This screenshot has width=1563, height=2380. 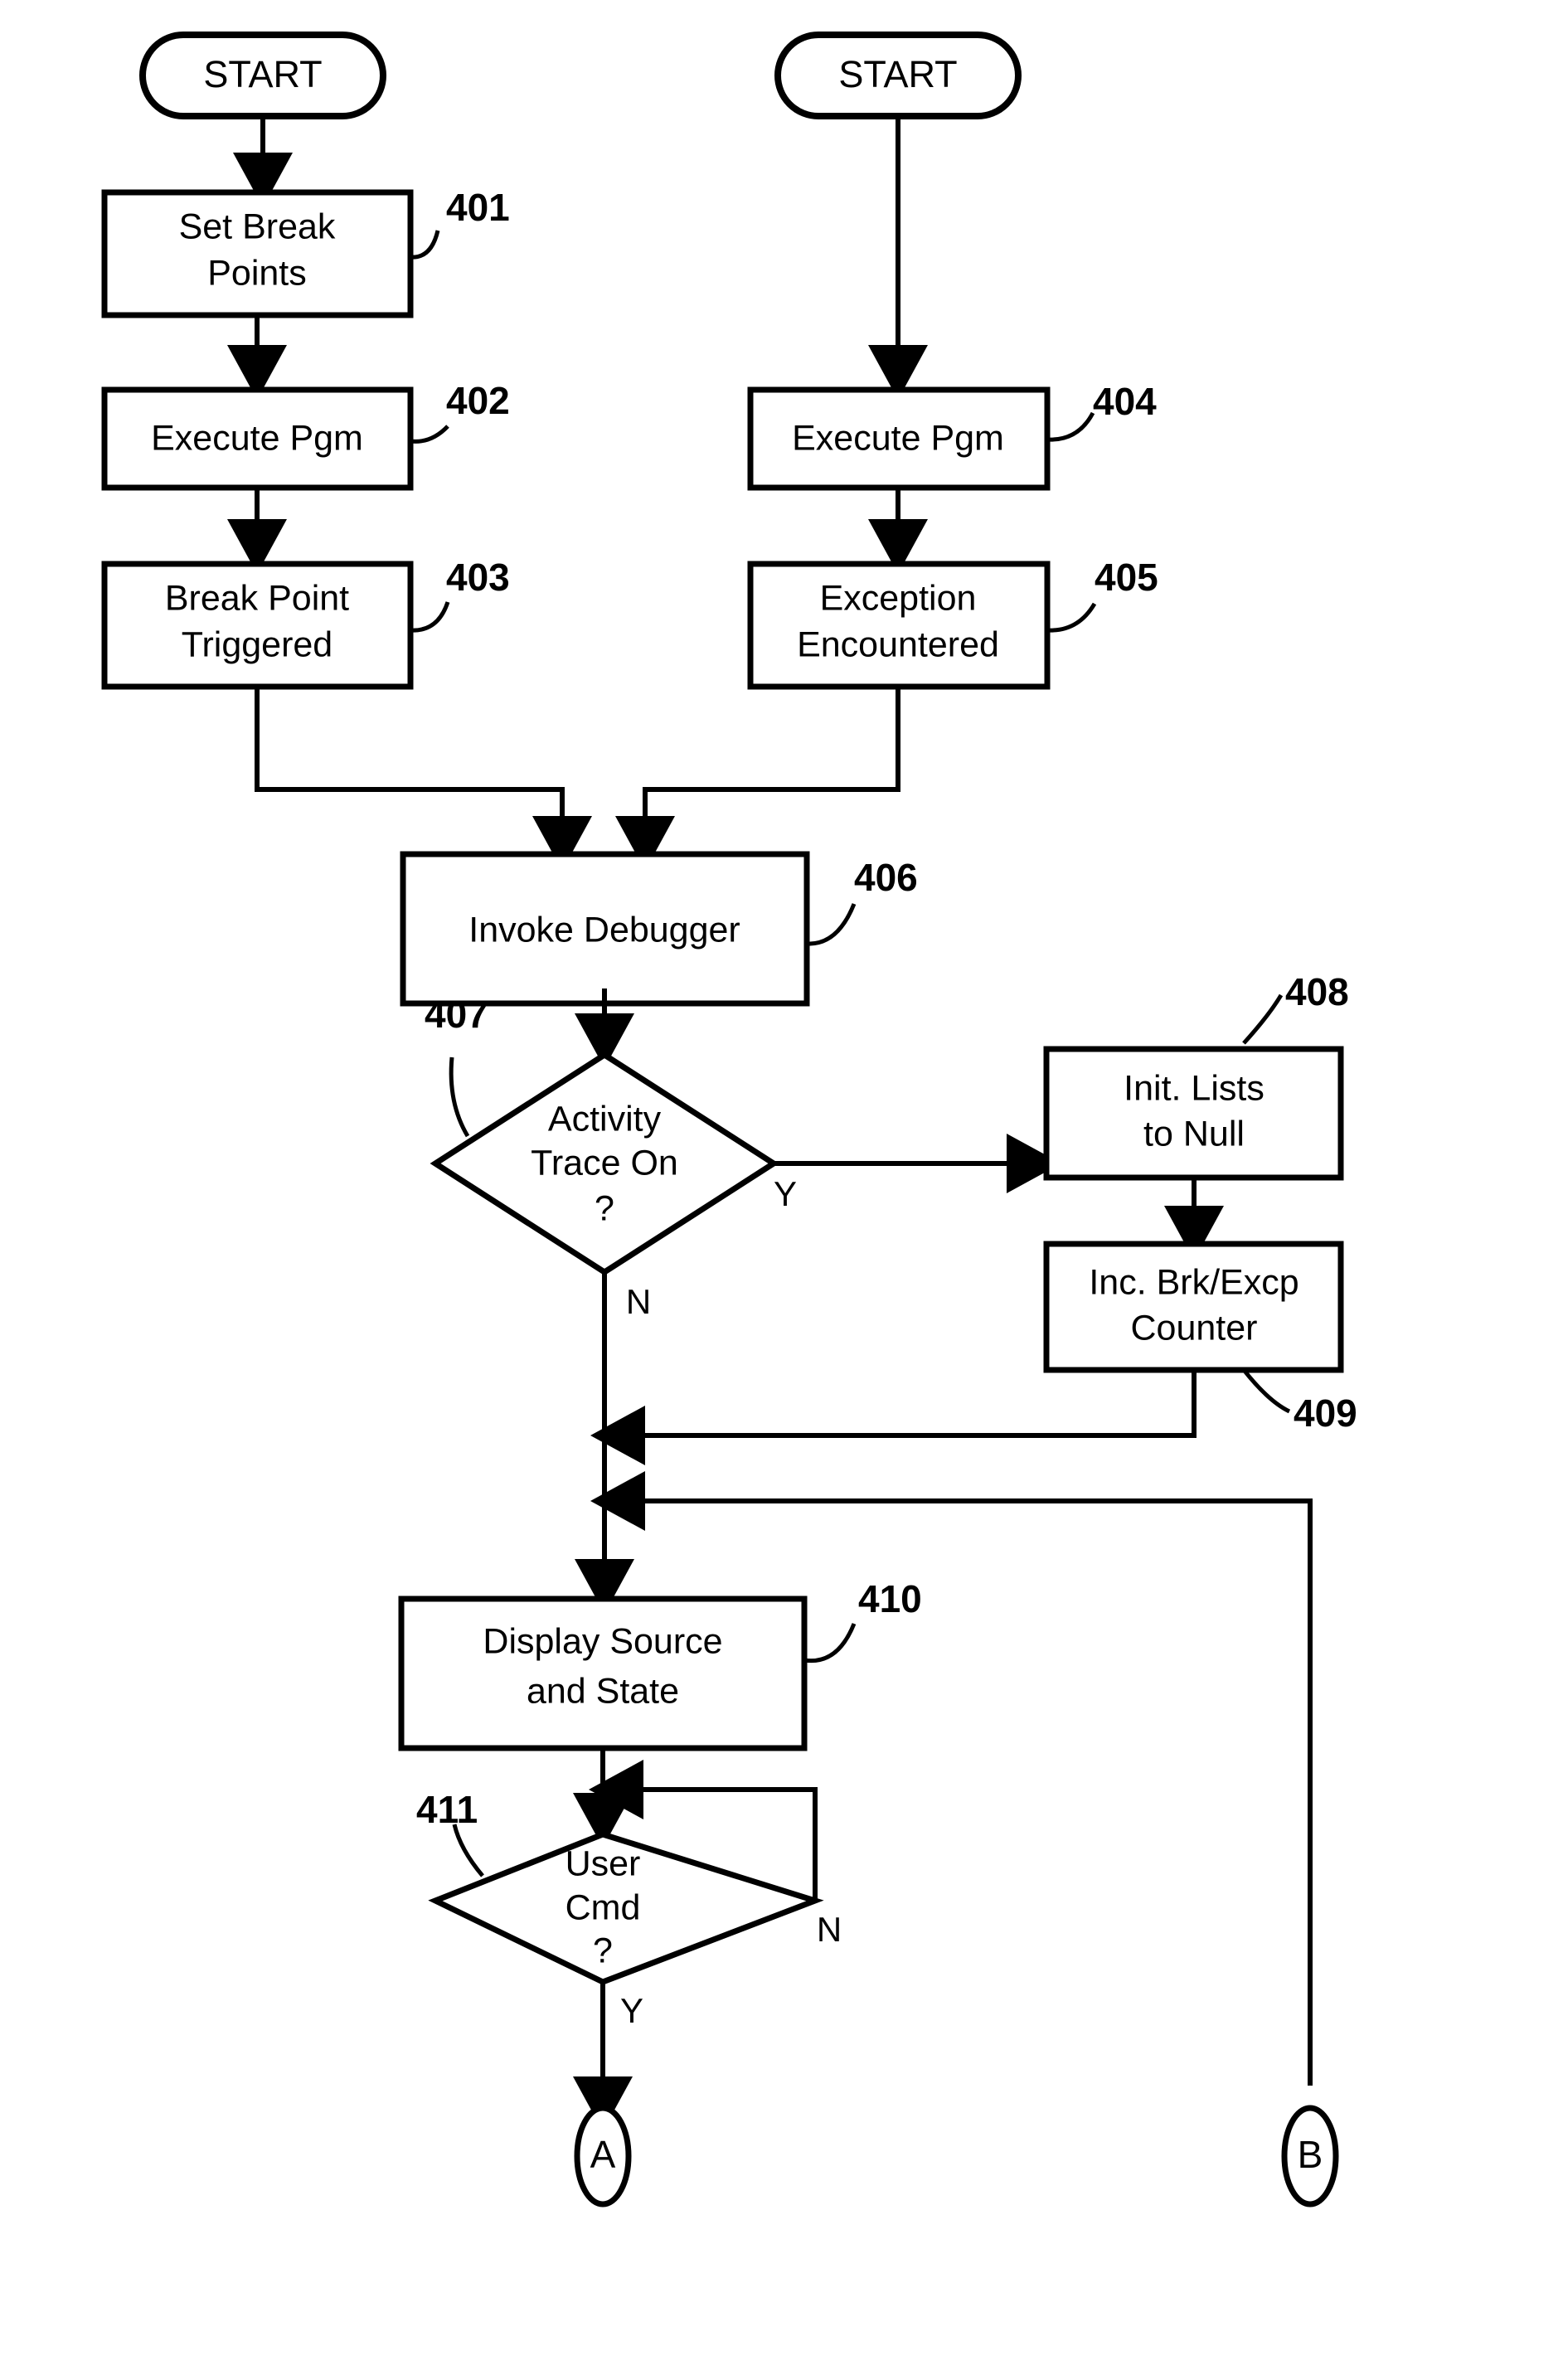 What do you see at coordinates (447, 1809) in the screenshot?
I see `ref-numeral-411: 411` at bounding box center [447, 1809].